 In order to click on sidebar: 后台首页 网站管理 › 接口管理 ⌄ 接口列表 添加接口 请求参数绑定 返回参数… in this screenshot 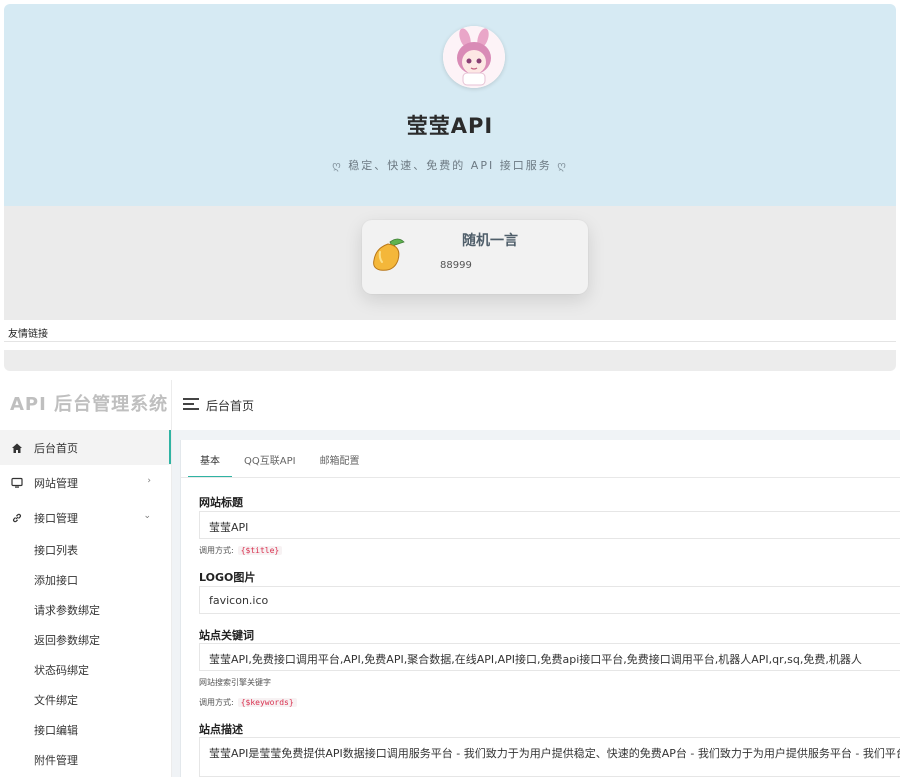, I will do `click(85, 602)`.